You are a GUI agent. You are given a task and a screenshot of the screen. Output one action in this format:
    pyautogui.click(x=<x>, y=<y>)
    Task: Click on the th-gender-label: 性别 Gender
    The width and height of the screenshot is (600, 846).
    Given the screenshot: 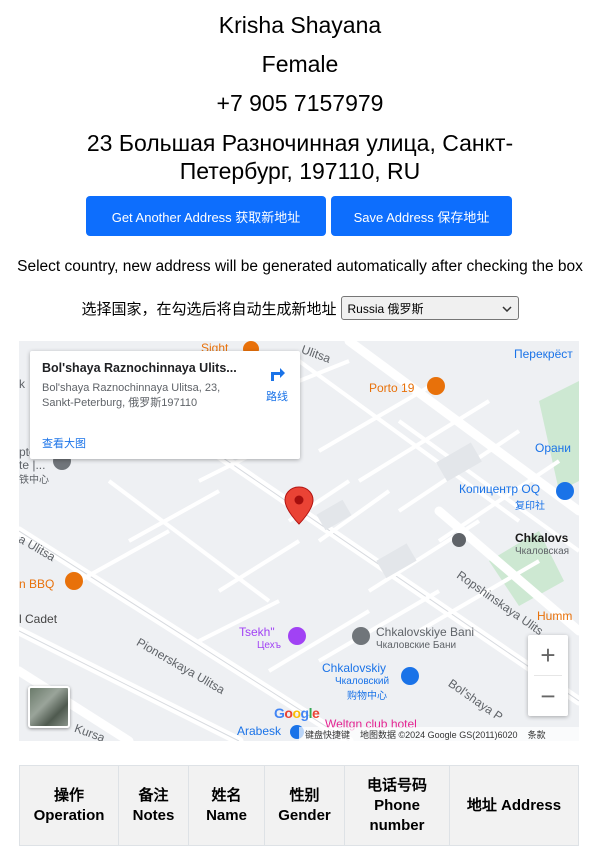 What is the action you would take?
    pyautogui.click(x=304, y=805)
    